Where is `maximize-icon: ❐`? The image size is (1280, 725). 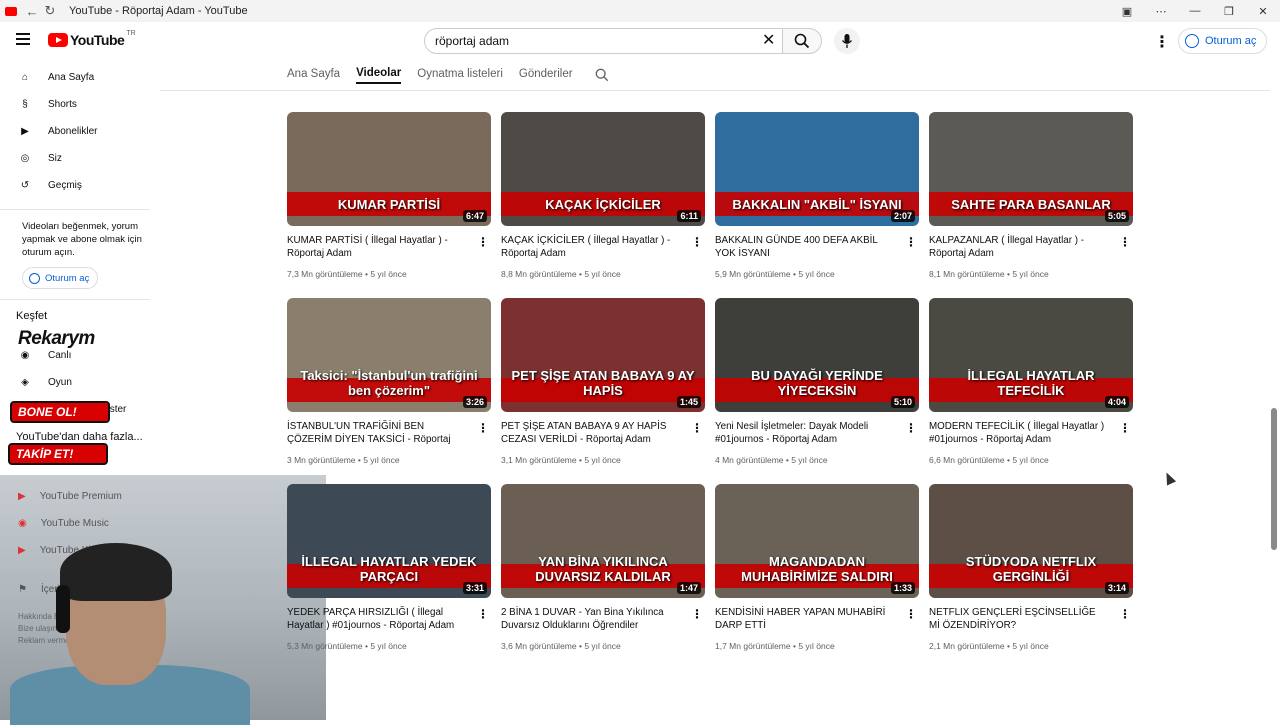
maximize-icon: ❐ is located at coordinates (1229, 11).